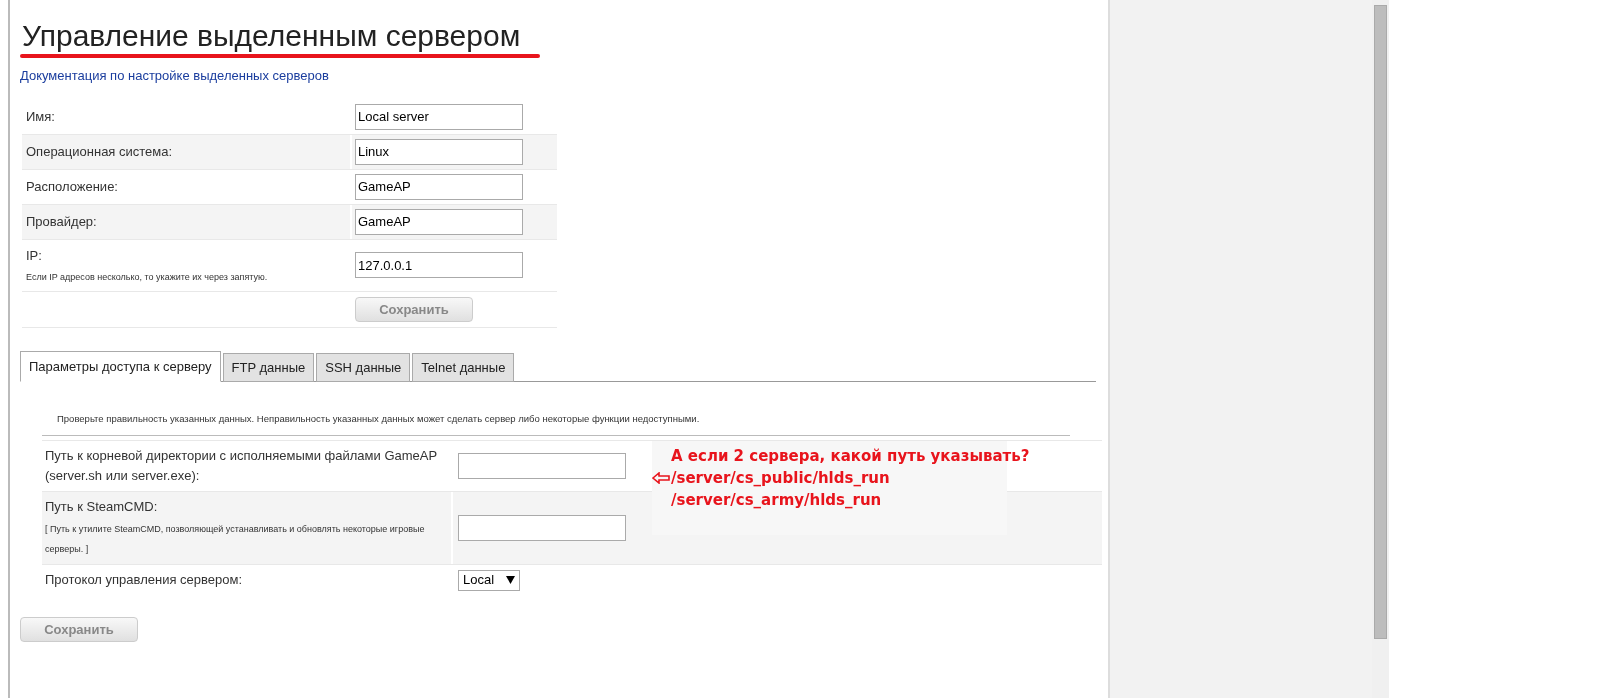 This screenshot has width=1600, height=698. Describe the element at coordinates (781, 478) in the screenshot. I see `annotation-text: /server/cs_public/hlds_run` at that location.